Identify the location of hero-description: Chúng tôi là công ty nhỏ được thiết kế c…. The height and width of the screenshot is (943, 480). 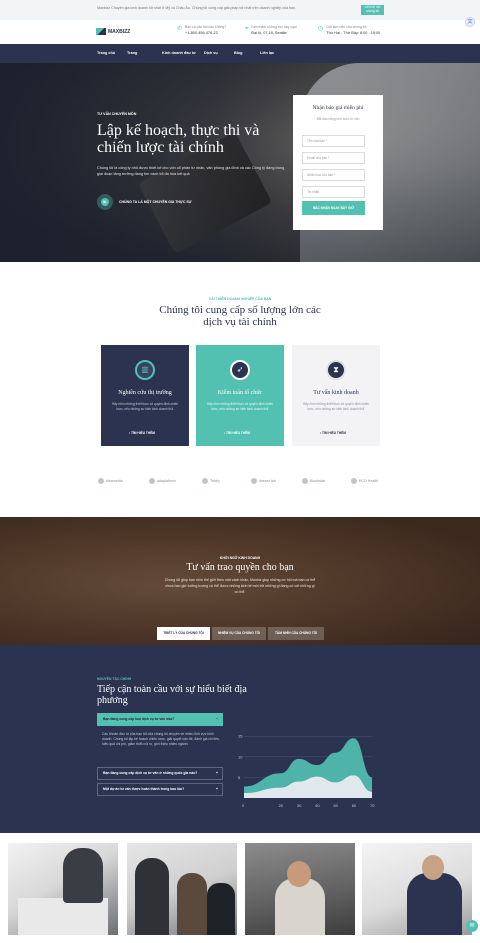
(191, 171).